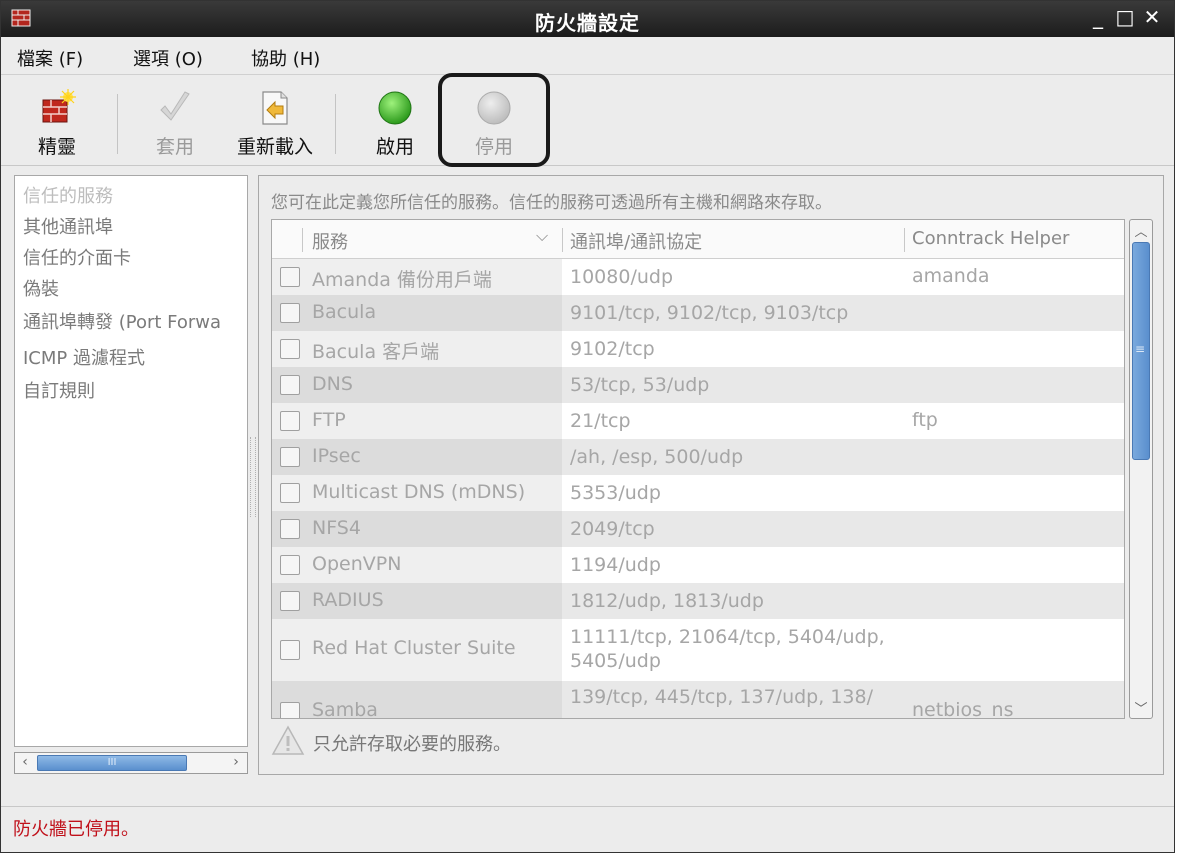 This screenshot has width=1177, height=855. I want to click on column-header-service: 服務, so click(330, 241).